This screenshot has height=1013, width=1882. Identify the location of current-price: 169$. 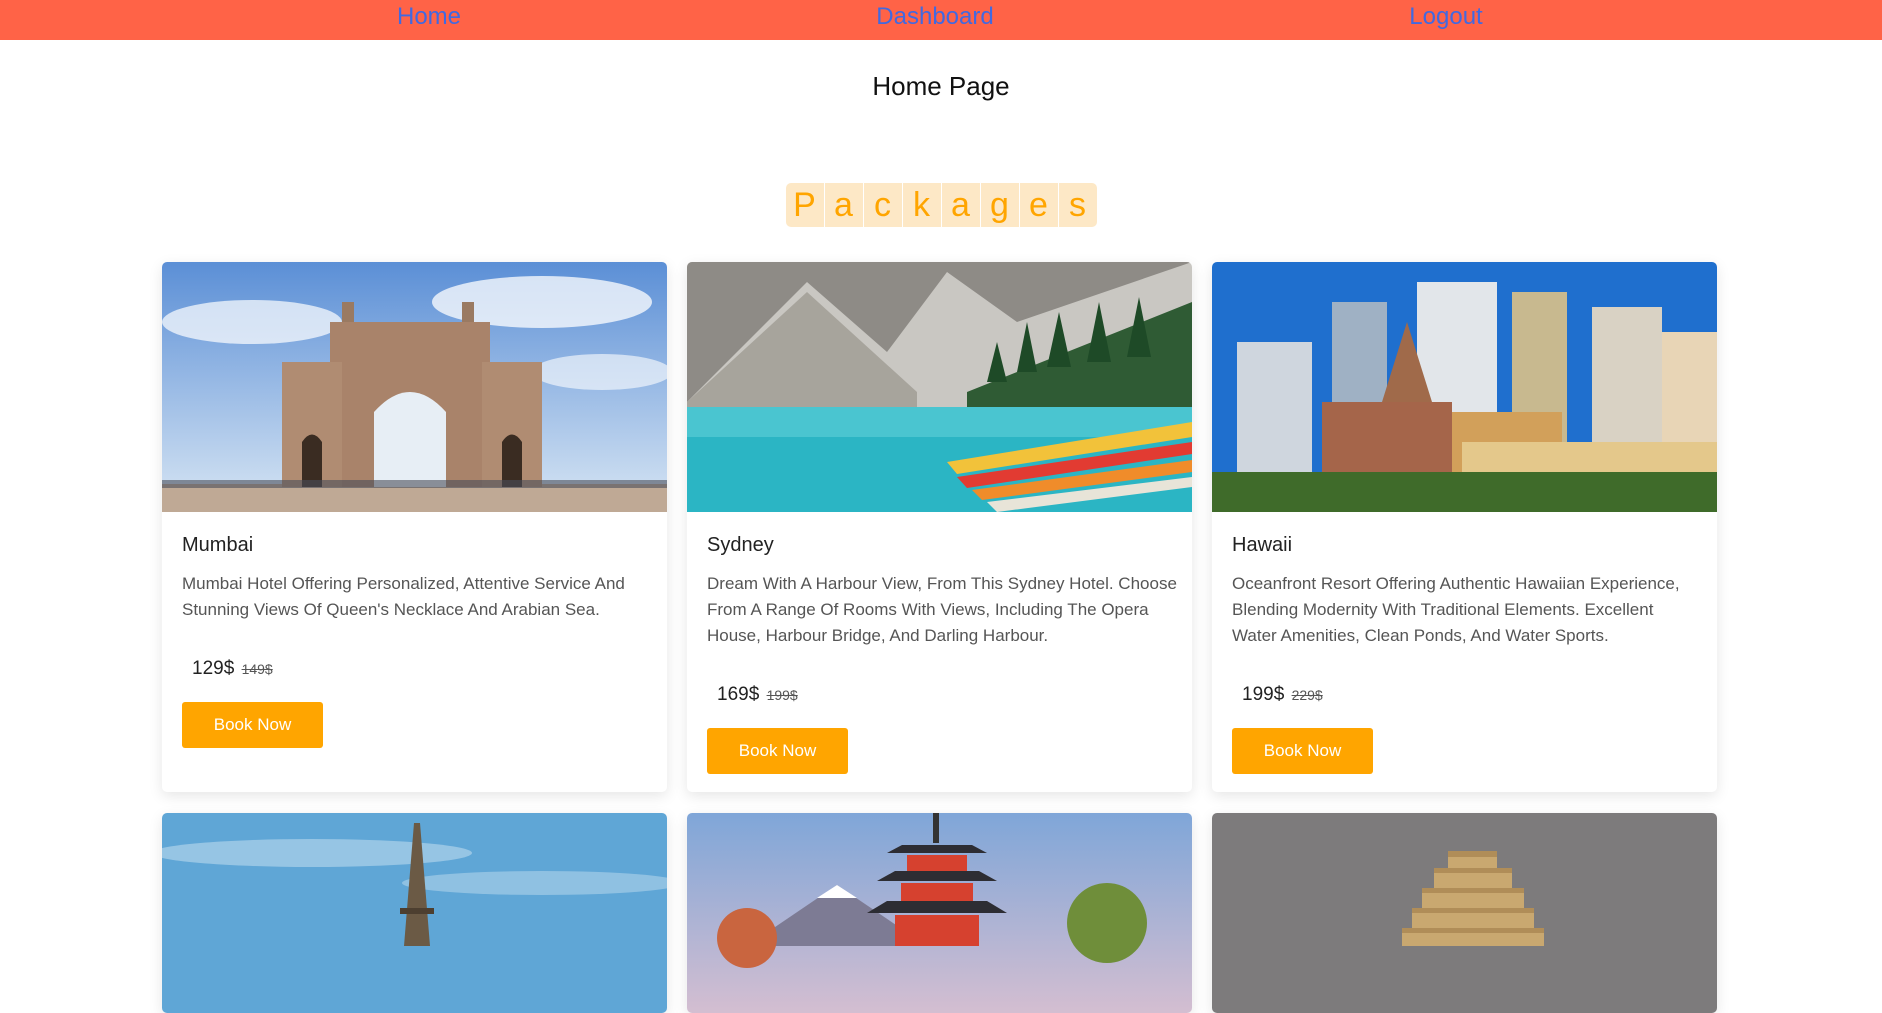
(738, 694).